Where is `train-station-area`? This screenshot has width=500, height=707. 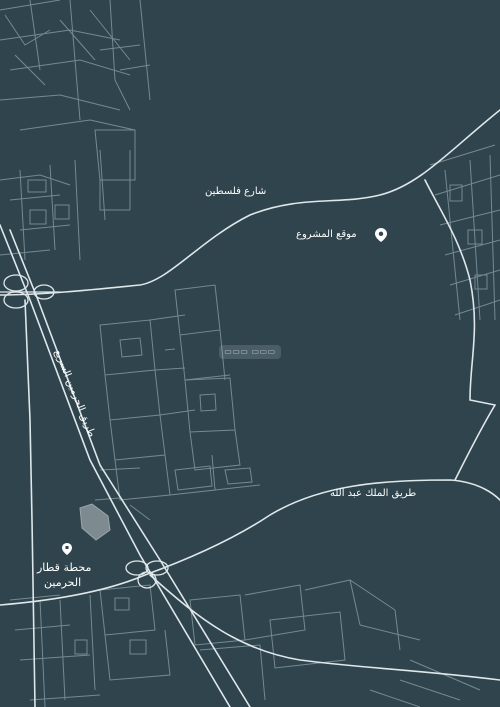 train-station-area is located at coordinates (95, 522).